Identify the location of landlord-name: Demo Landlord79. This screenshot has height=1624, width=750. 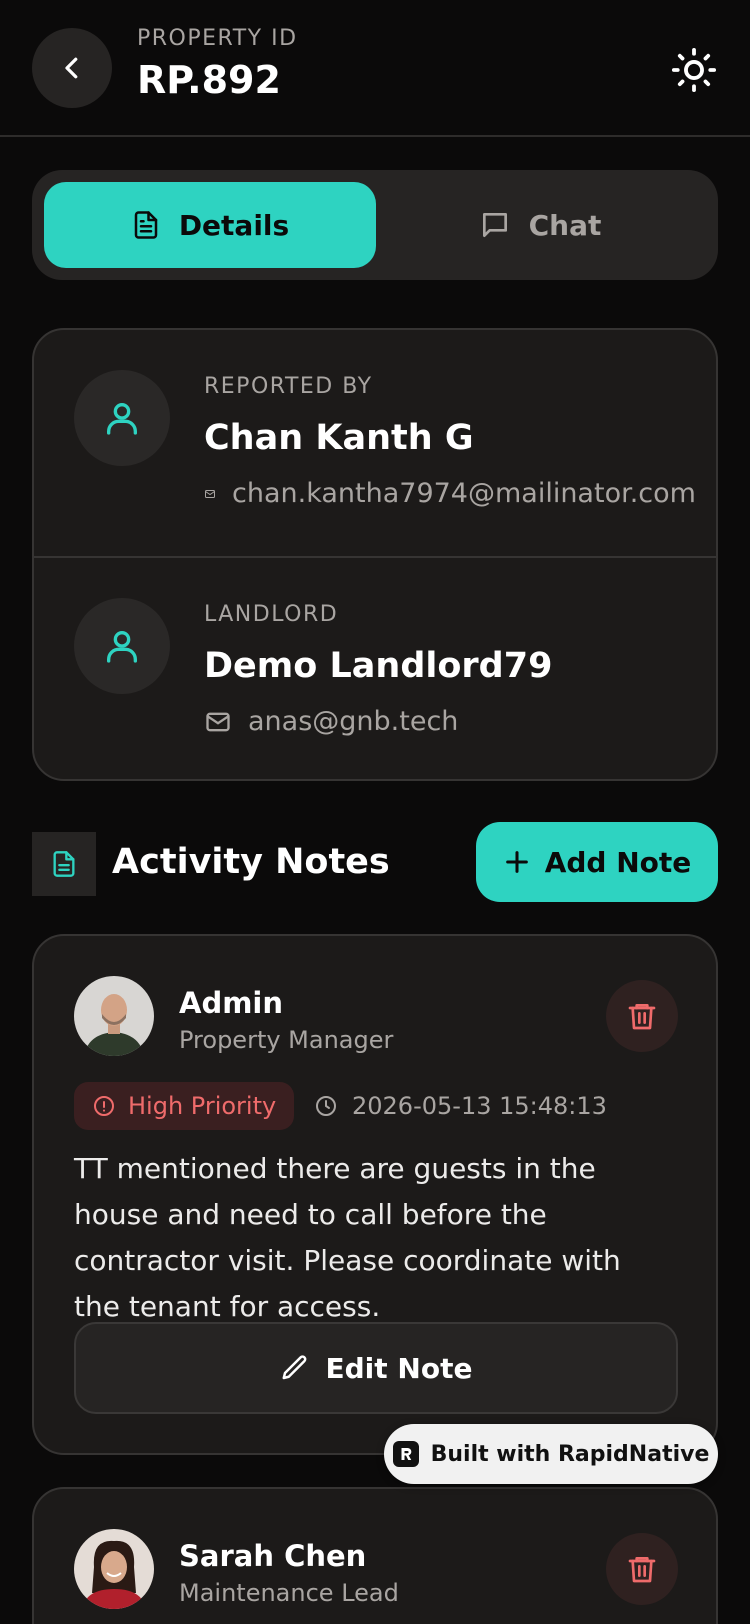
(378, 666).